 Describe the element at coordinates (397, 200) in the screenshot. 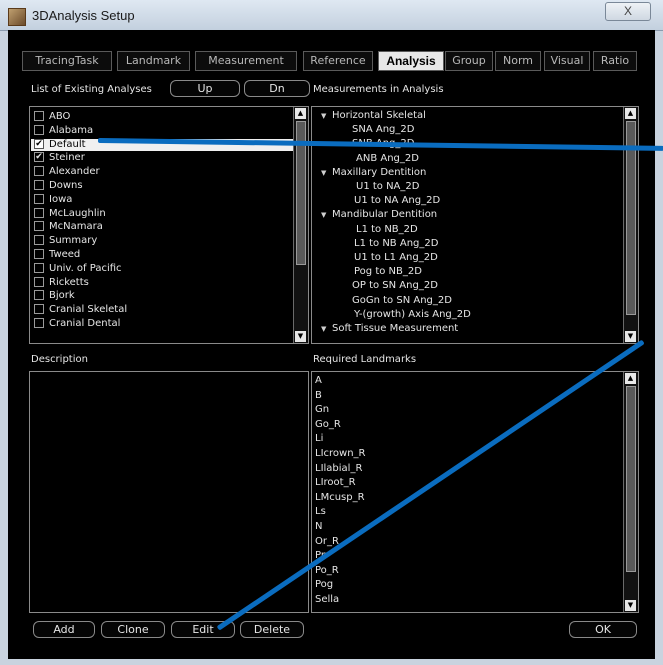

I see `tree-item: U1 to NA Ang_2D` at that location.